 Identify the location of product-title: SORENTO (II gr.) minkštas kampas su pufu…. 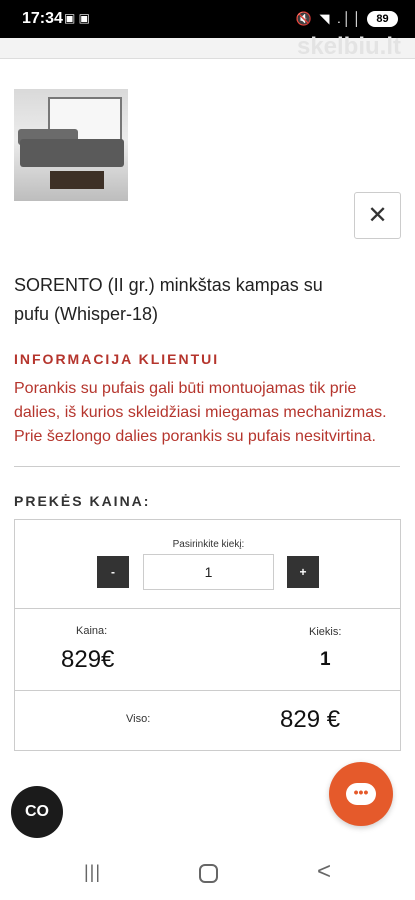
(168, 299).